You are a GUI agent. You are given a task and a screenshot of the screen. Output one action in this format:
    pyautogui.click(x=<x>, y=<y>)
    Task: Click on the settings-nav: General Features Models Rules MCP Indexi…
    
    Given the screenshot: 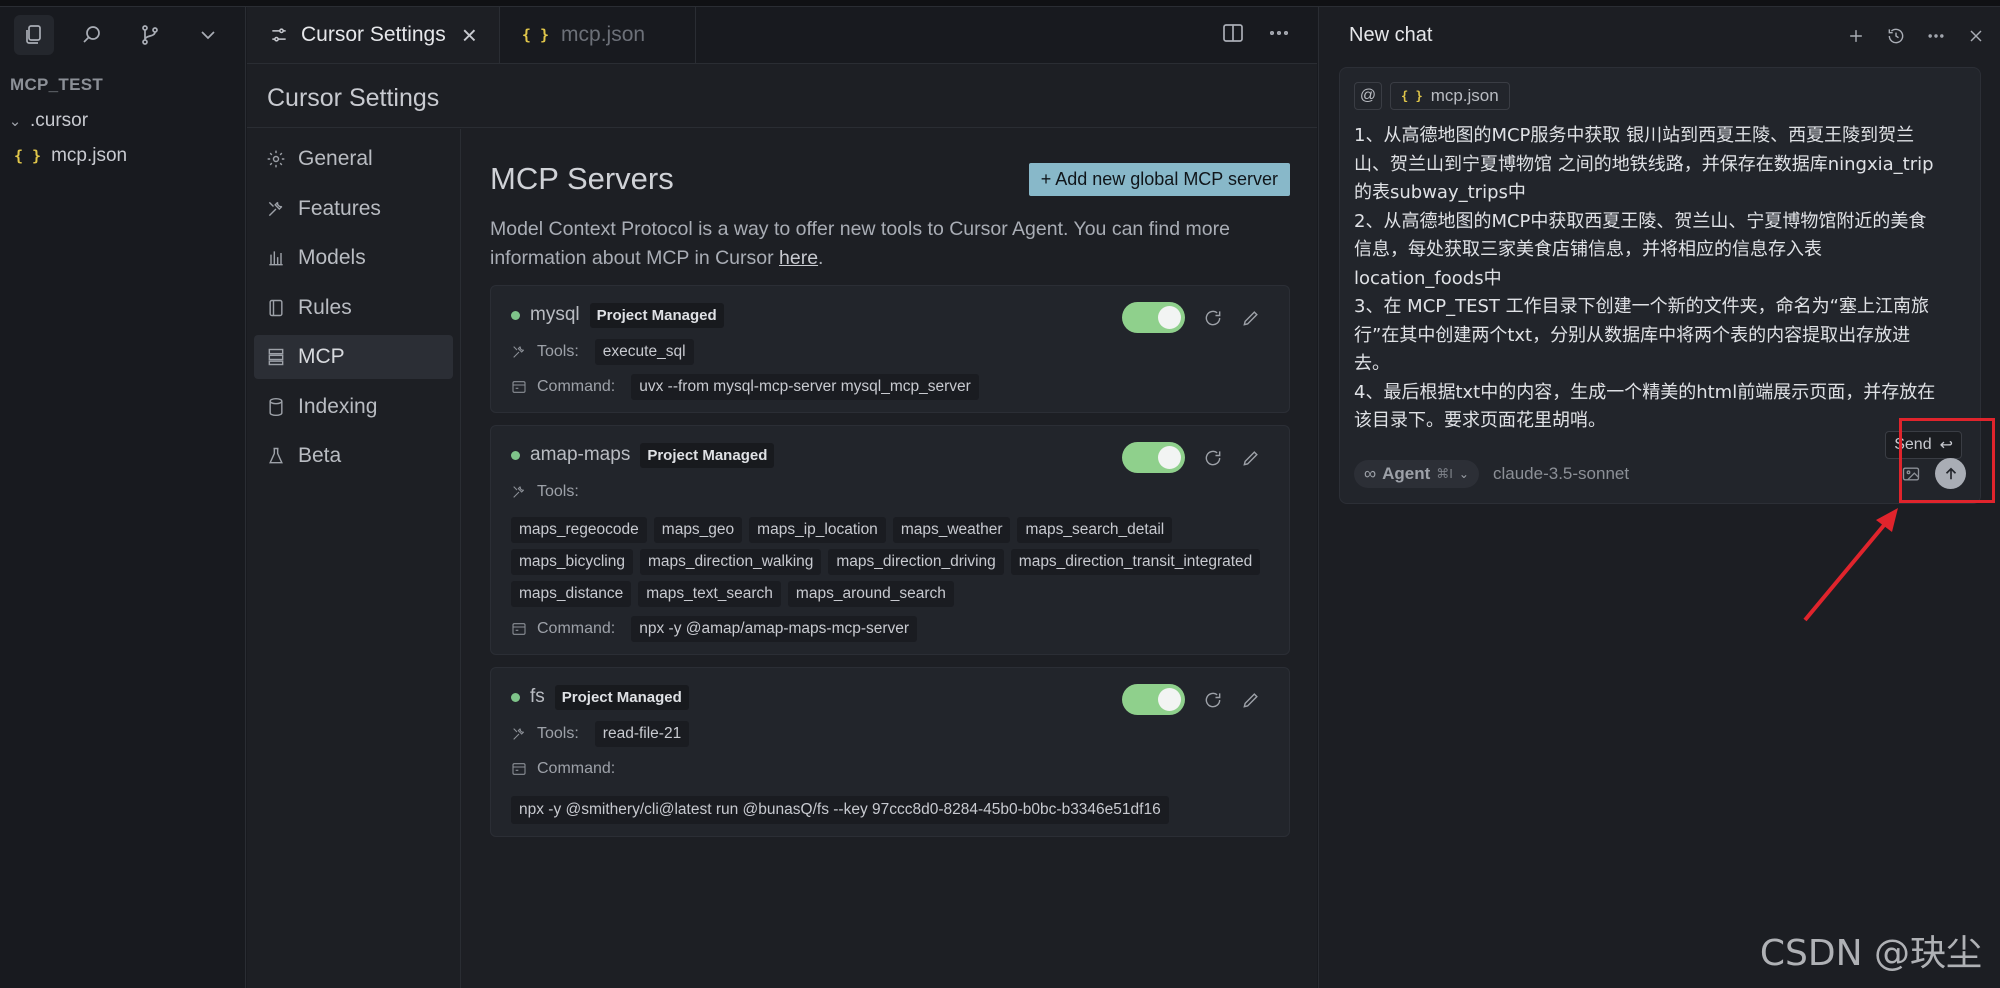 What is the action you would take?
    pyautogui.click(x=354, y=558)
    